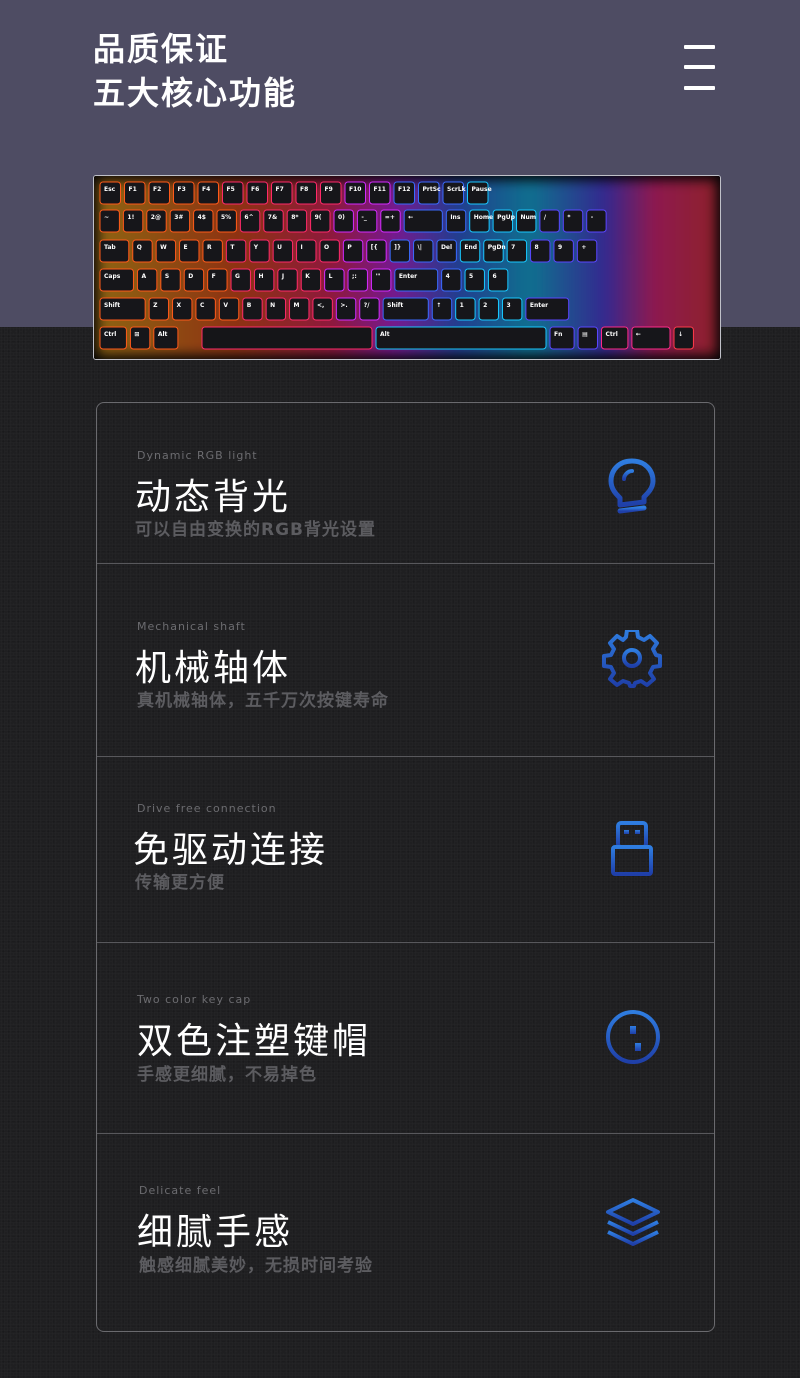 The image size is (800, 1378). What do you see at coordinates (405, 1232) in the screenshot?
I see `feature-card-feel: Delicate feel 细腻手感 触感细腻美妙，无损时间考验` at bounding box center [405, 1232].